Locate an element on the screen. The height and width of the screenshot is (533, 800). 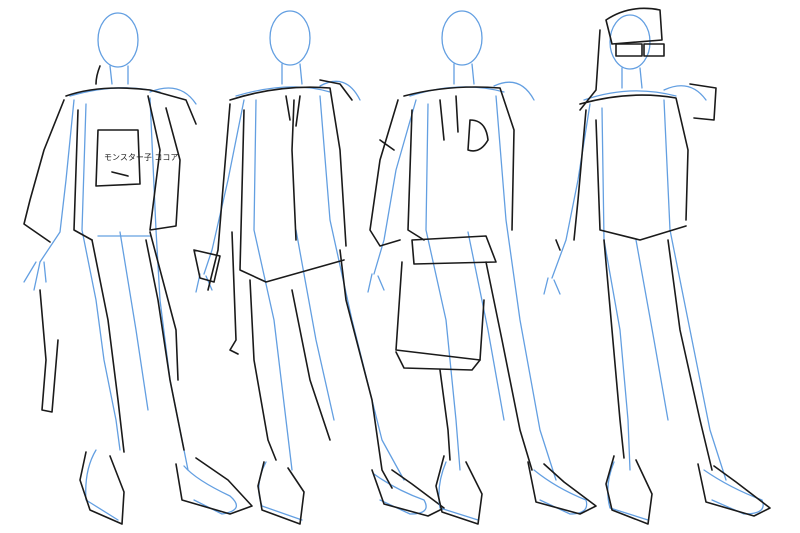
figure-1-note: モンスター子 ココア is located at coordinates (141, 157).